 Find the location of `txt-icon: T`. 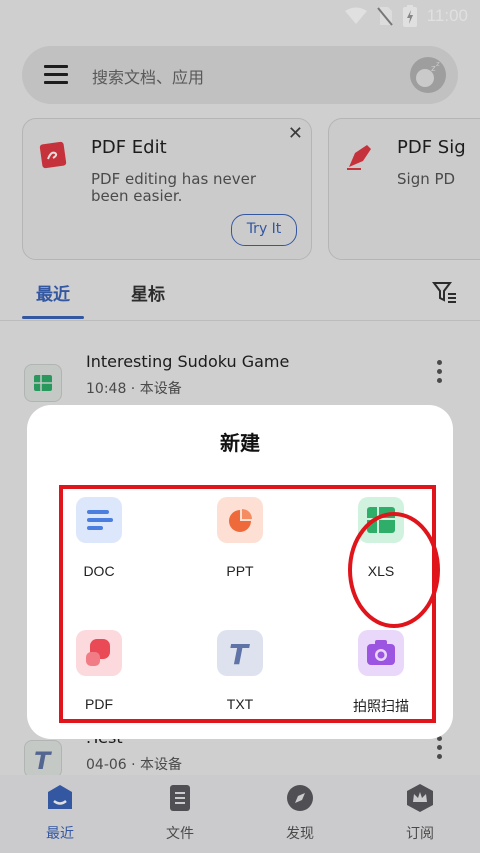

txt-icon: T is located at coordinates (240, 653).